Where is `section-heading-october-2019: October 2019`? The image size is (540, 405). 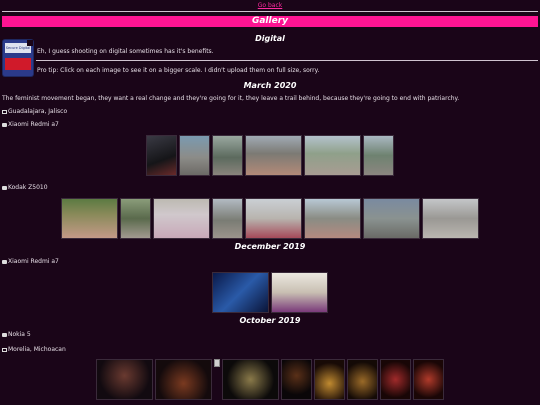 section-heading-october-2019: October 2019 is located at coordinates (270, 320).